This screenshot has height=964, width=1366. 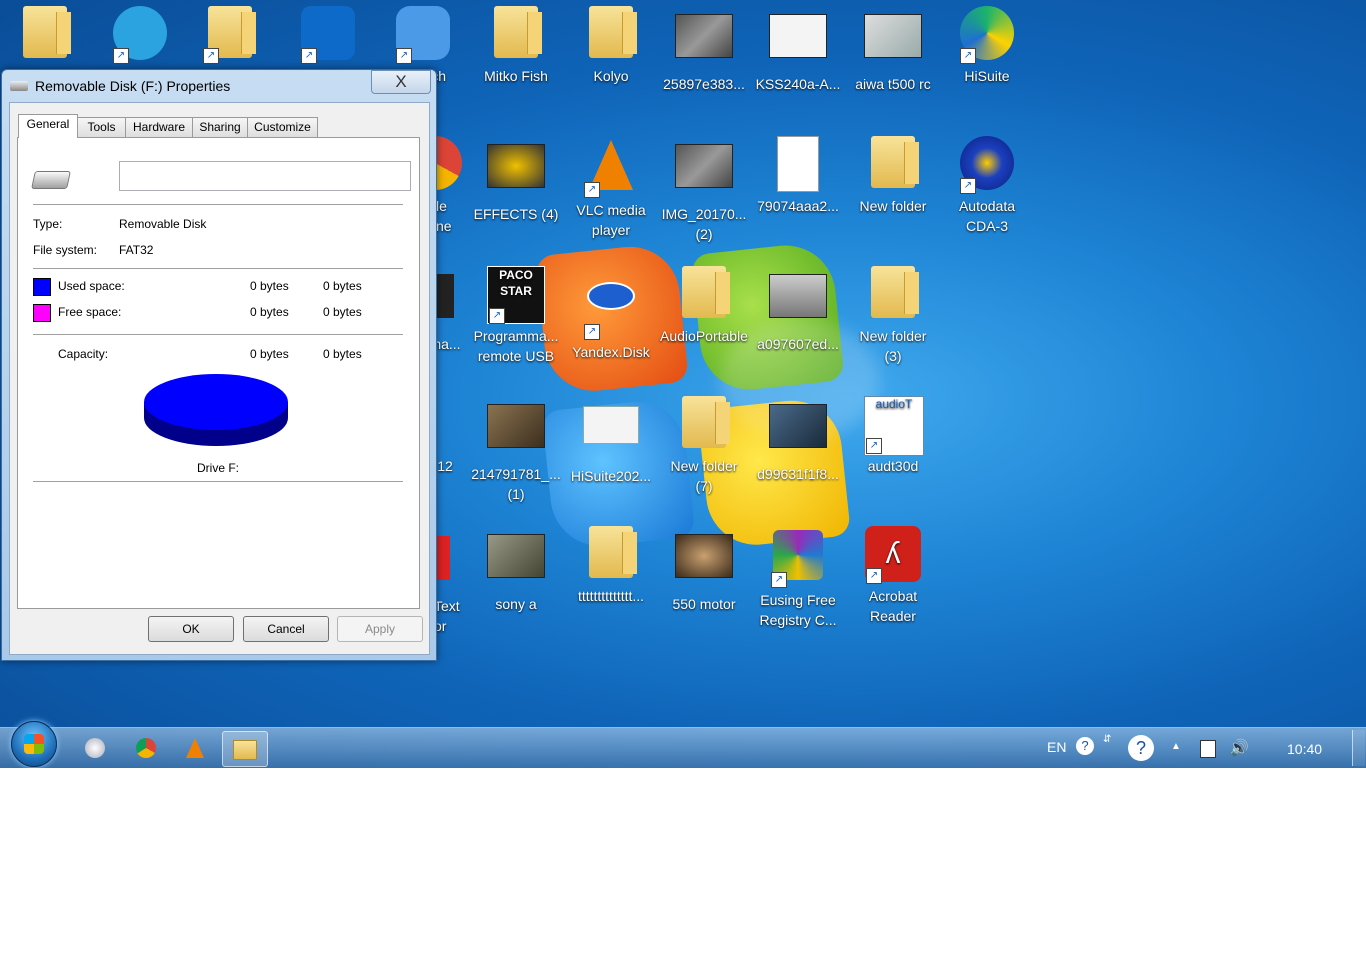 What do you see at coordinates (218, 468) in the screenshot?
I see `drive-label: Drive F:` at bounding box center [218, 468].